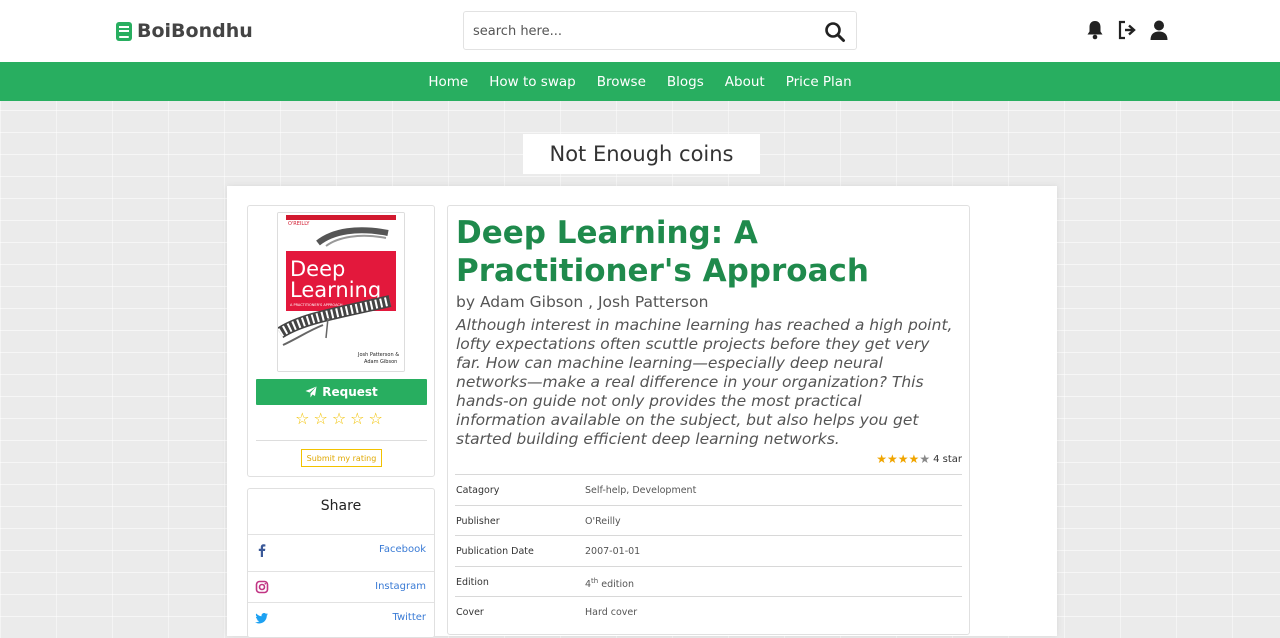 Image resolution: width=1280 pixels, height=638 pixels. I want to click on info-key: Publication Date, so click(495, 551).